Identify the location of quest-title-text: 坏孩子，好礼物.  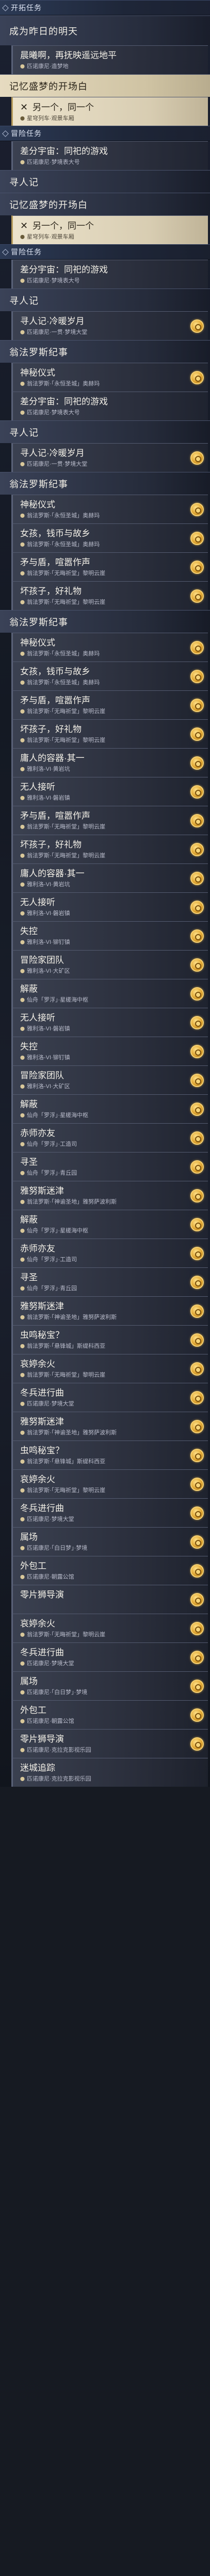
(51, 591).